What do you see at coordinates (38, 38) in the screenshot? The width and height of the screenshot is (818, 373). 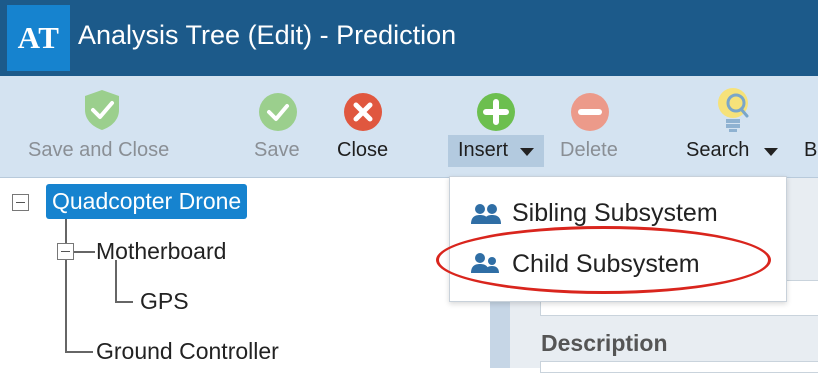 I see `app-logo: AT` at bounding box center [38, 38].